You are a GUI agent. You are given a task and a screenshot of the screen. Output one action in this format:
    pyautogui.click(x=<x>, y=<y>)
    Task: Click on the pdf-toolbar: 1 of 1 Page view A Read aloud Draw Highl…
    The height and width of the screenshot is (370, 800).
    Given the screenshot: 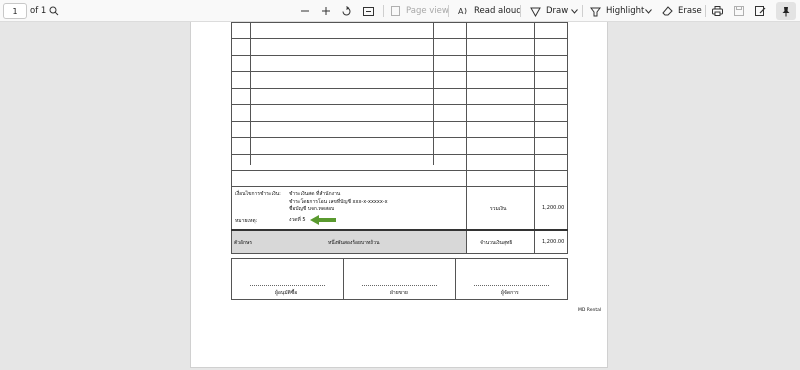 What is the action you would take?
    pyautogui.click(x=400, y=11)
    